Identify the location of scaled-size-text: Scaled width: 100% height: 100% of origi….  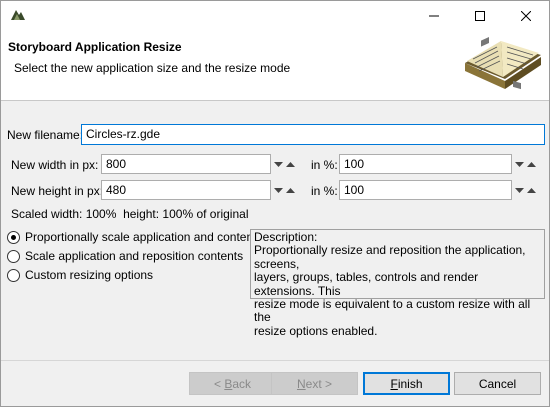
(130, 214).